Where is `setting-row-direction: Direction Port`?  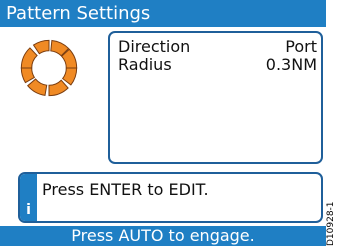
setting-row-direction: Direction Port is located at coordinates (217, 47).